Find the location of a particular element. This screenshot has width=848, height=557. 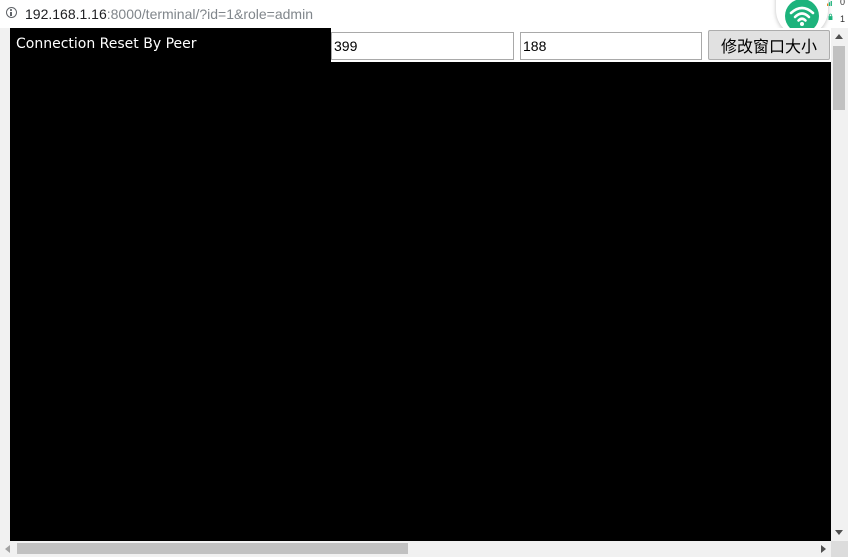

page-margin is located at coordinates (5, 284).